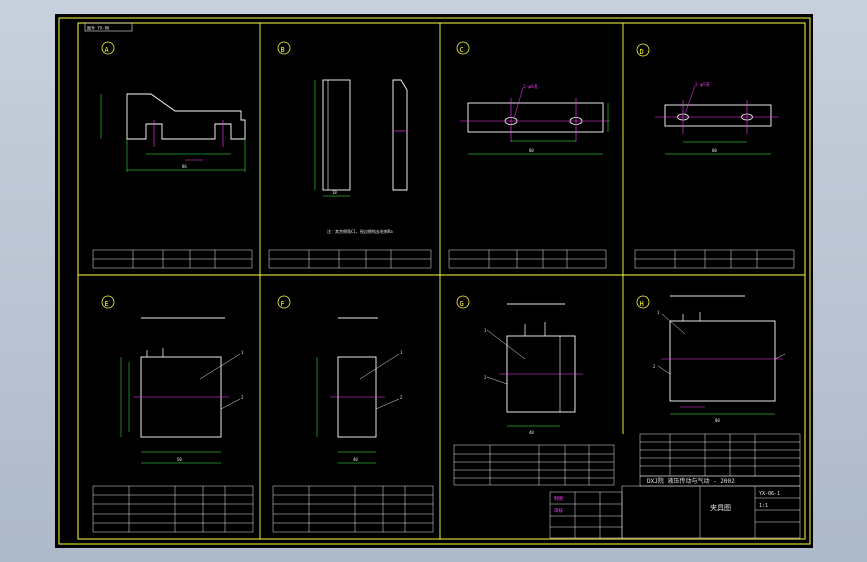 The image size is (867, 562). What do you see at coordinates (401, 352) in the screenshot?
I see `callout-f-1: 1` at bounding box center [401, 352].